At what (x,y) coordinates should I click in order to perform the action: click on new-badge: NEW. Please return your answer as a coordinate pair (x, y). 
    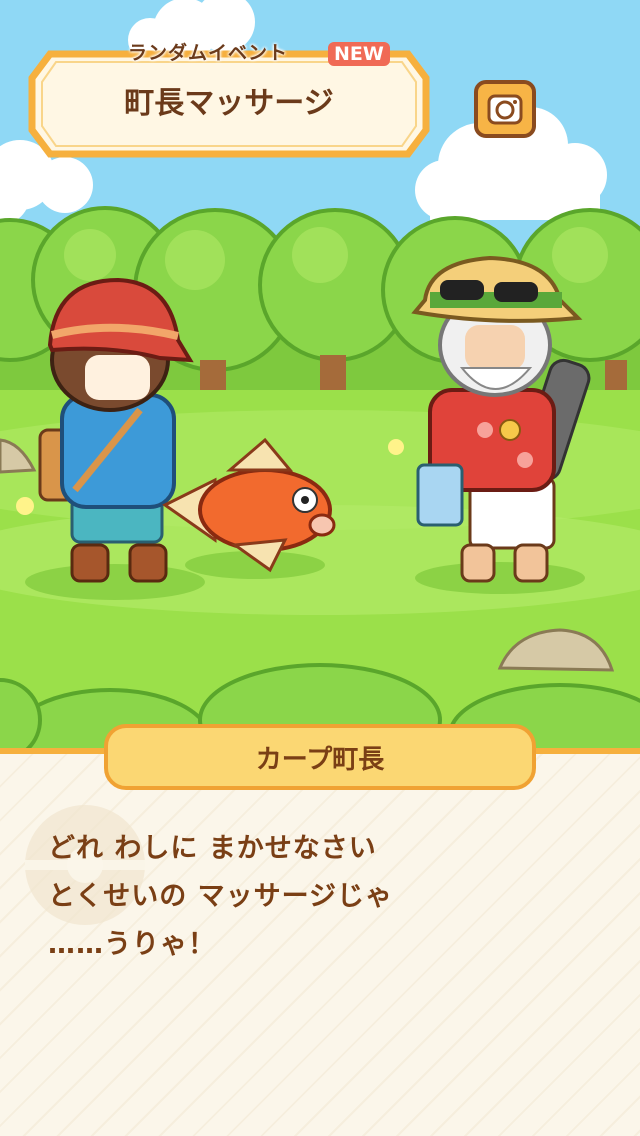
    Looking at the image, I should click on (359, 54).